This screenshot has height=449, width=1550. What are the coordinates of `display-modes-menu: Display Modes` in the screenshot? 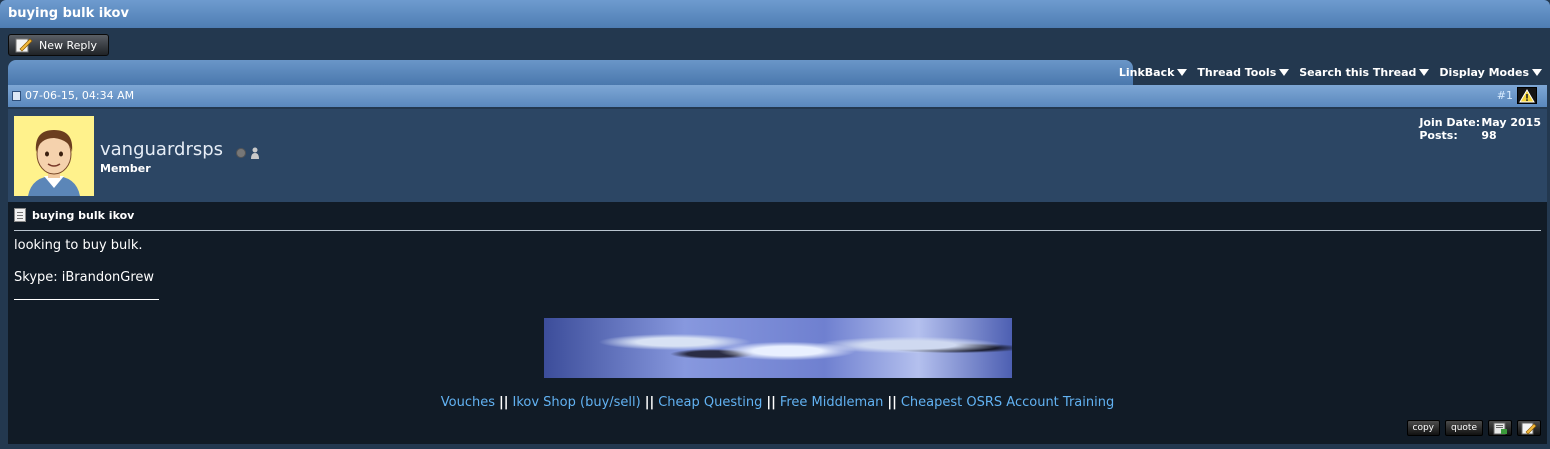 It's located at (1490, 72).